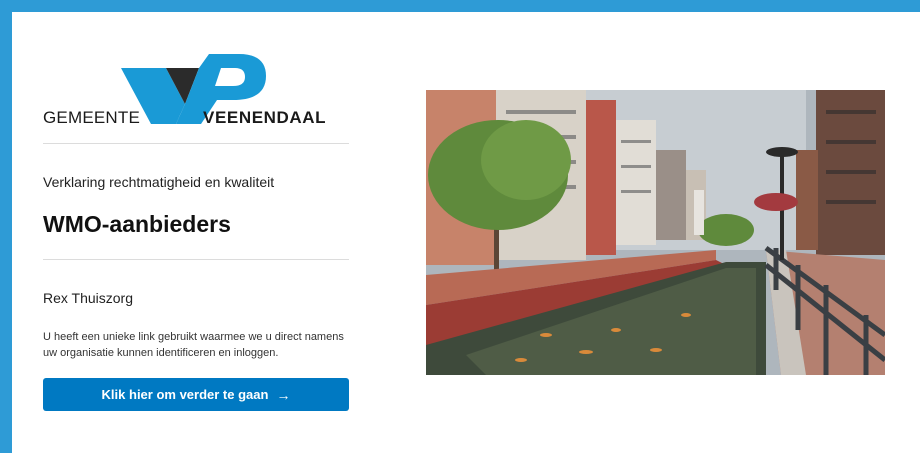 The image size is (920, 453). I want to click on continue-button-label: Klik hier om verder te gaan, so click(185, 394).